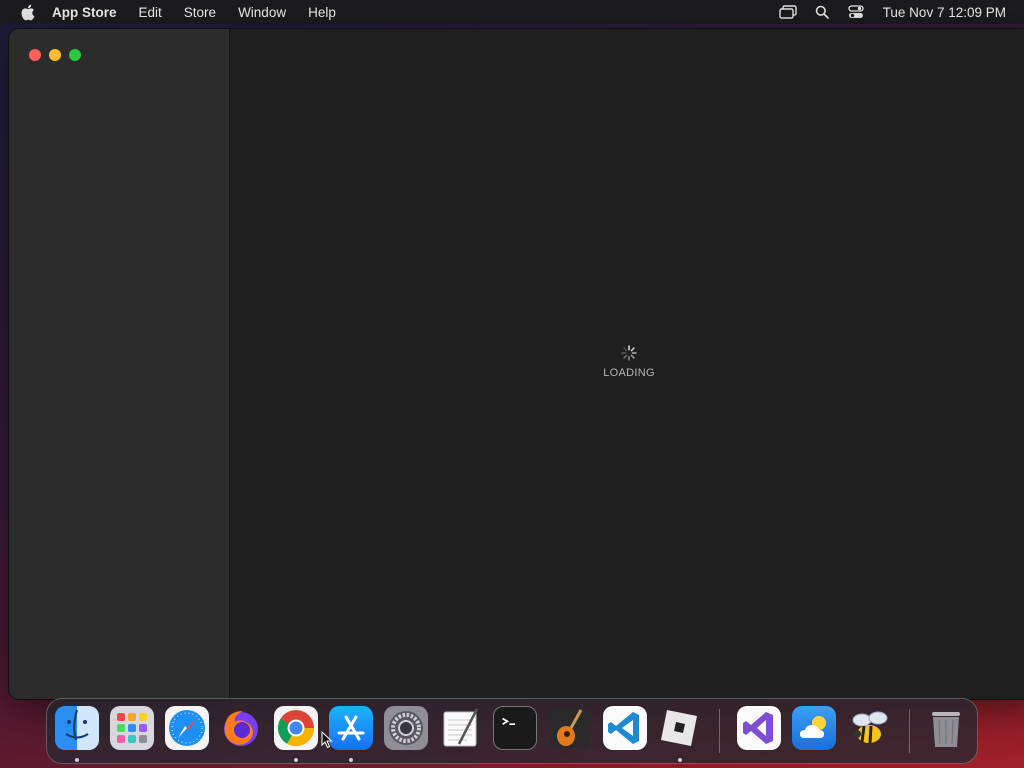 This screenshot has width=1024, height=768. What do you see at coordinates (461, 728) in the screenshot?
I see `textedit-icon` at bounding box center [461, 728].